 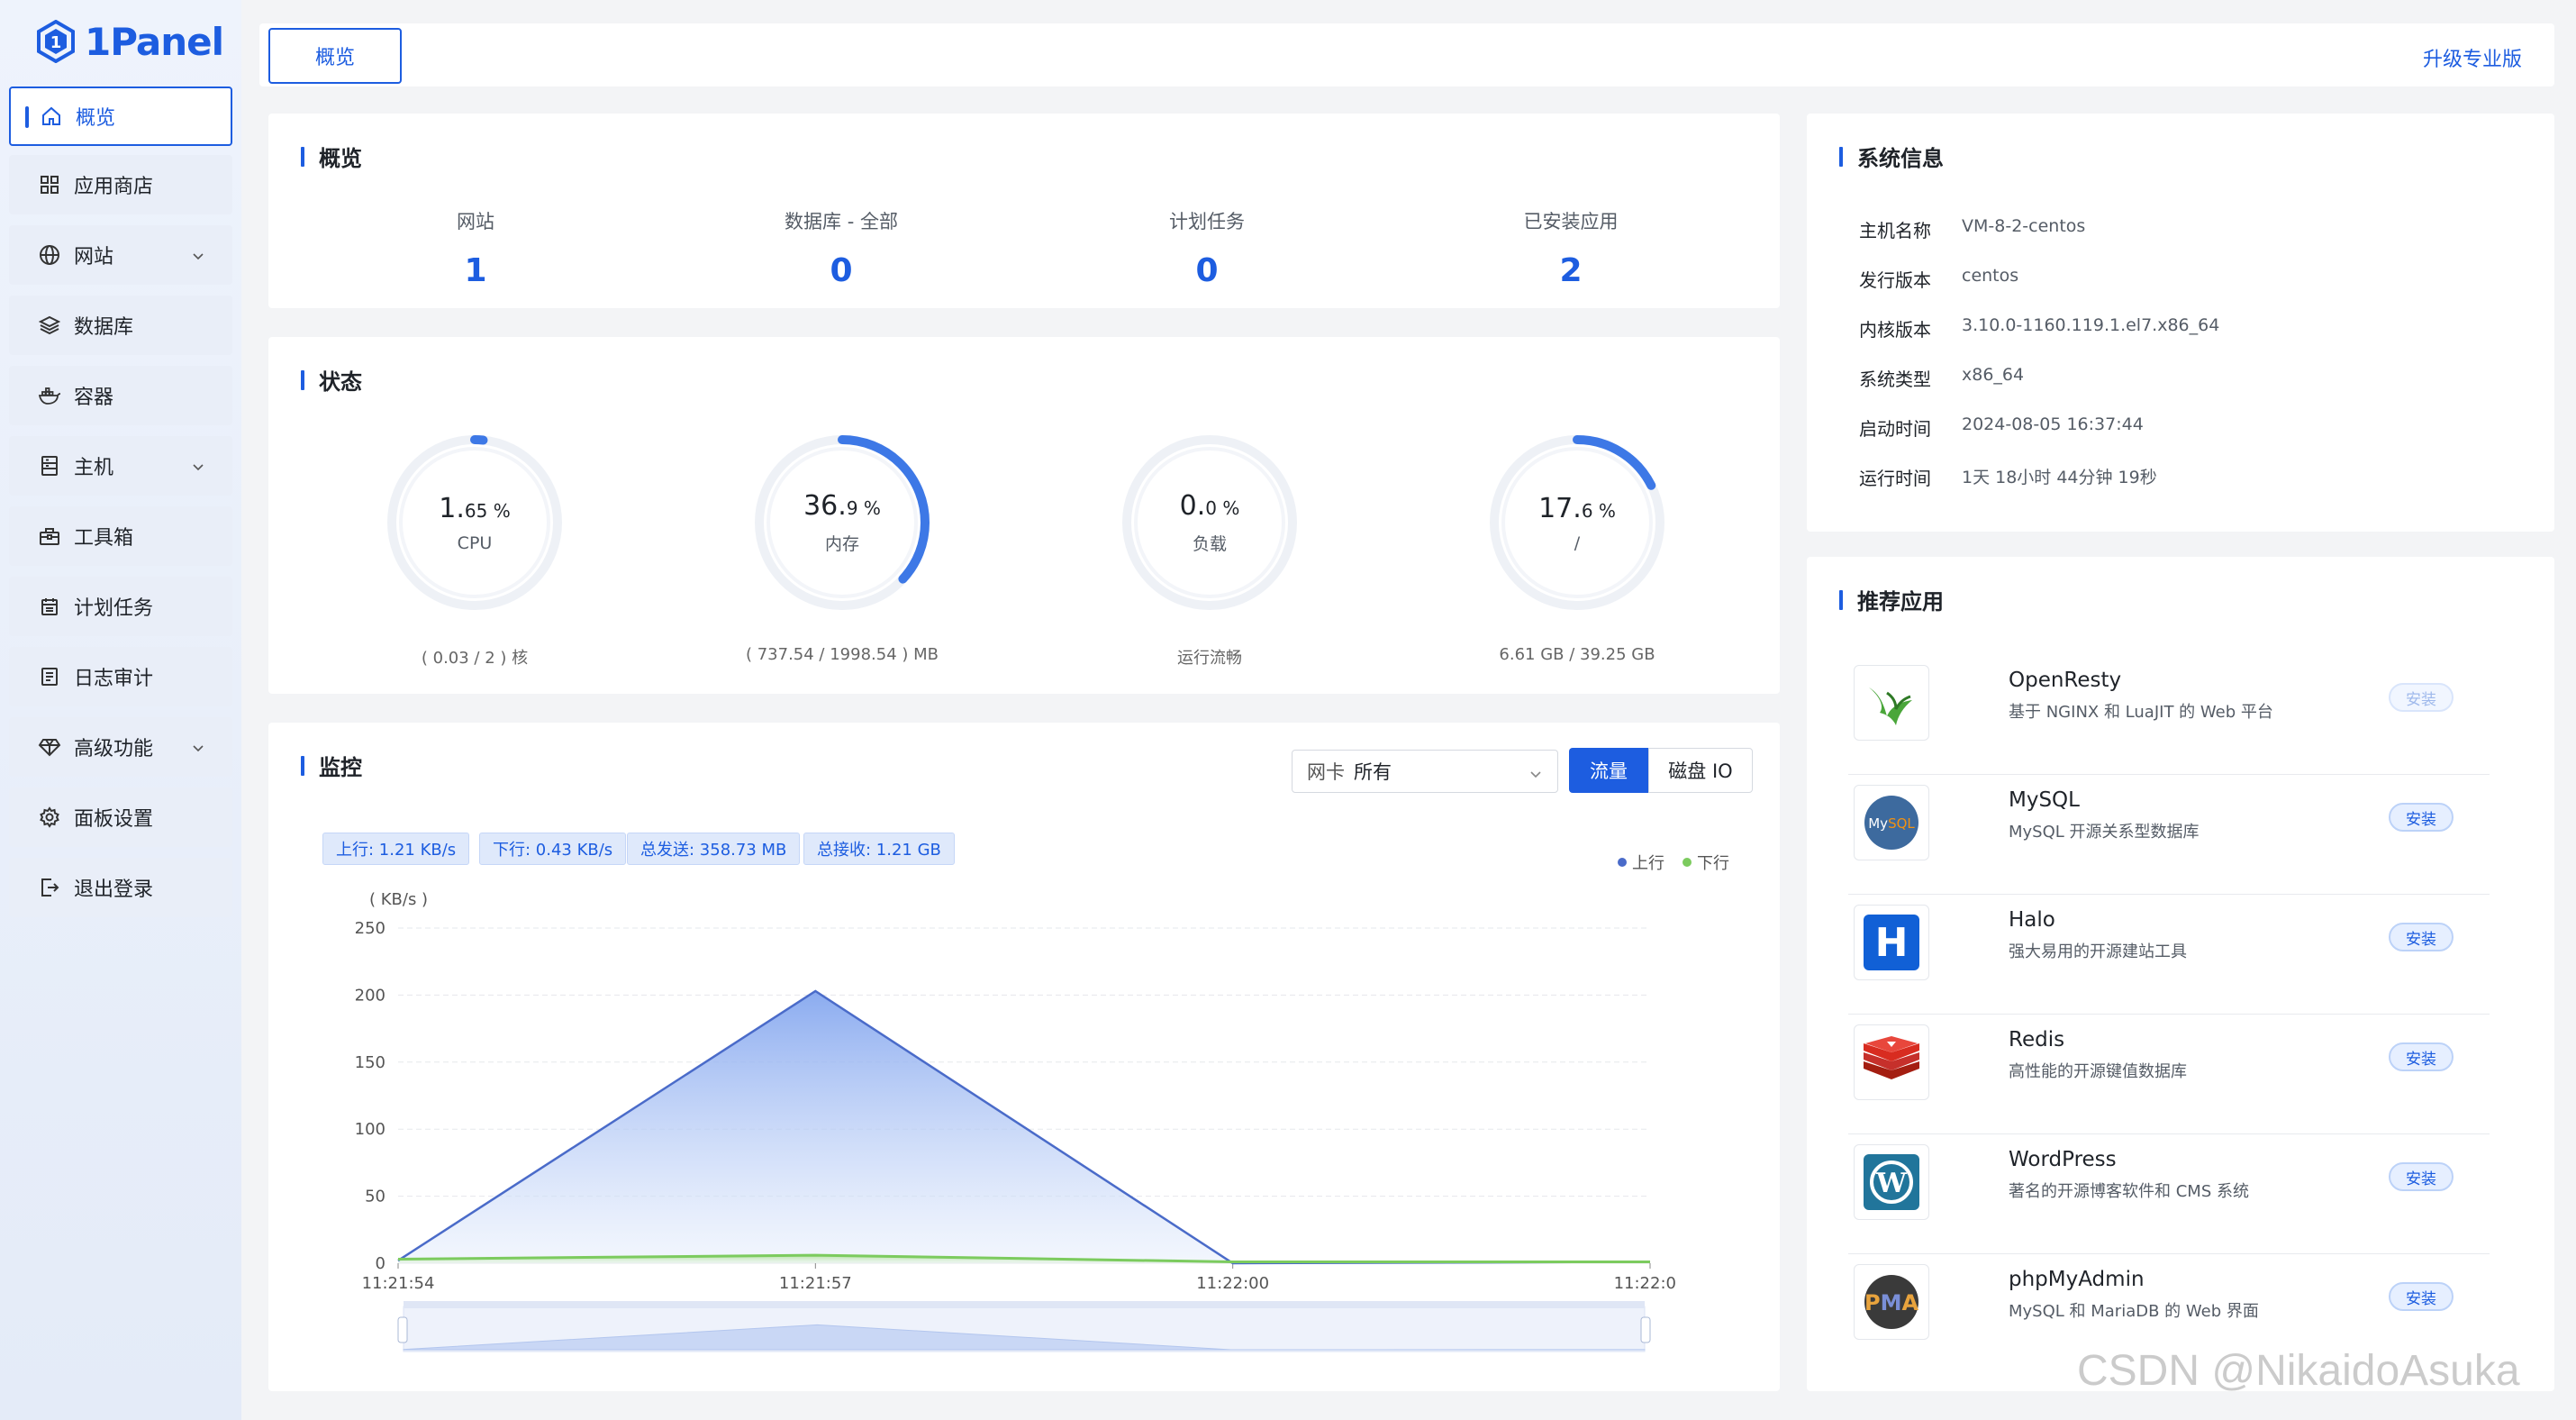 What do you see at coordinates (841, 248) in the screenshot?
I see `stat-databases: 数据库 - 全部 0` at bounding box center [841, 248].